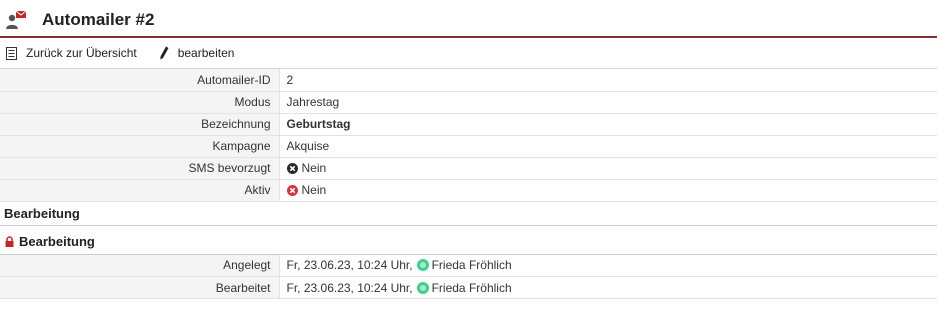 The image size is (937, 311). I want to click on active-value: Nein, so click(314, 190).